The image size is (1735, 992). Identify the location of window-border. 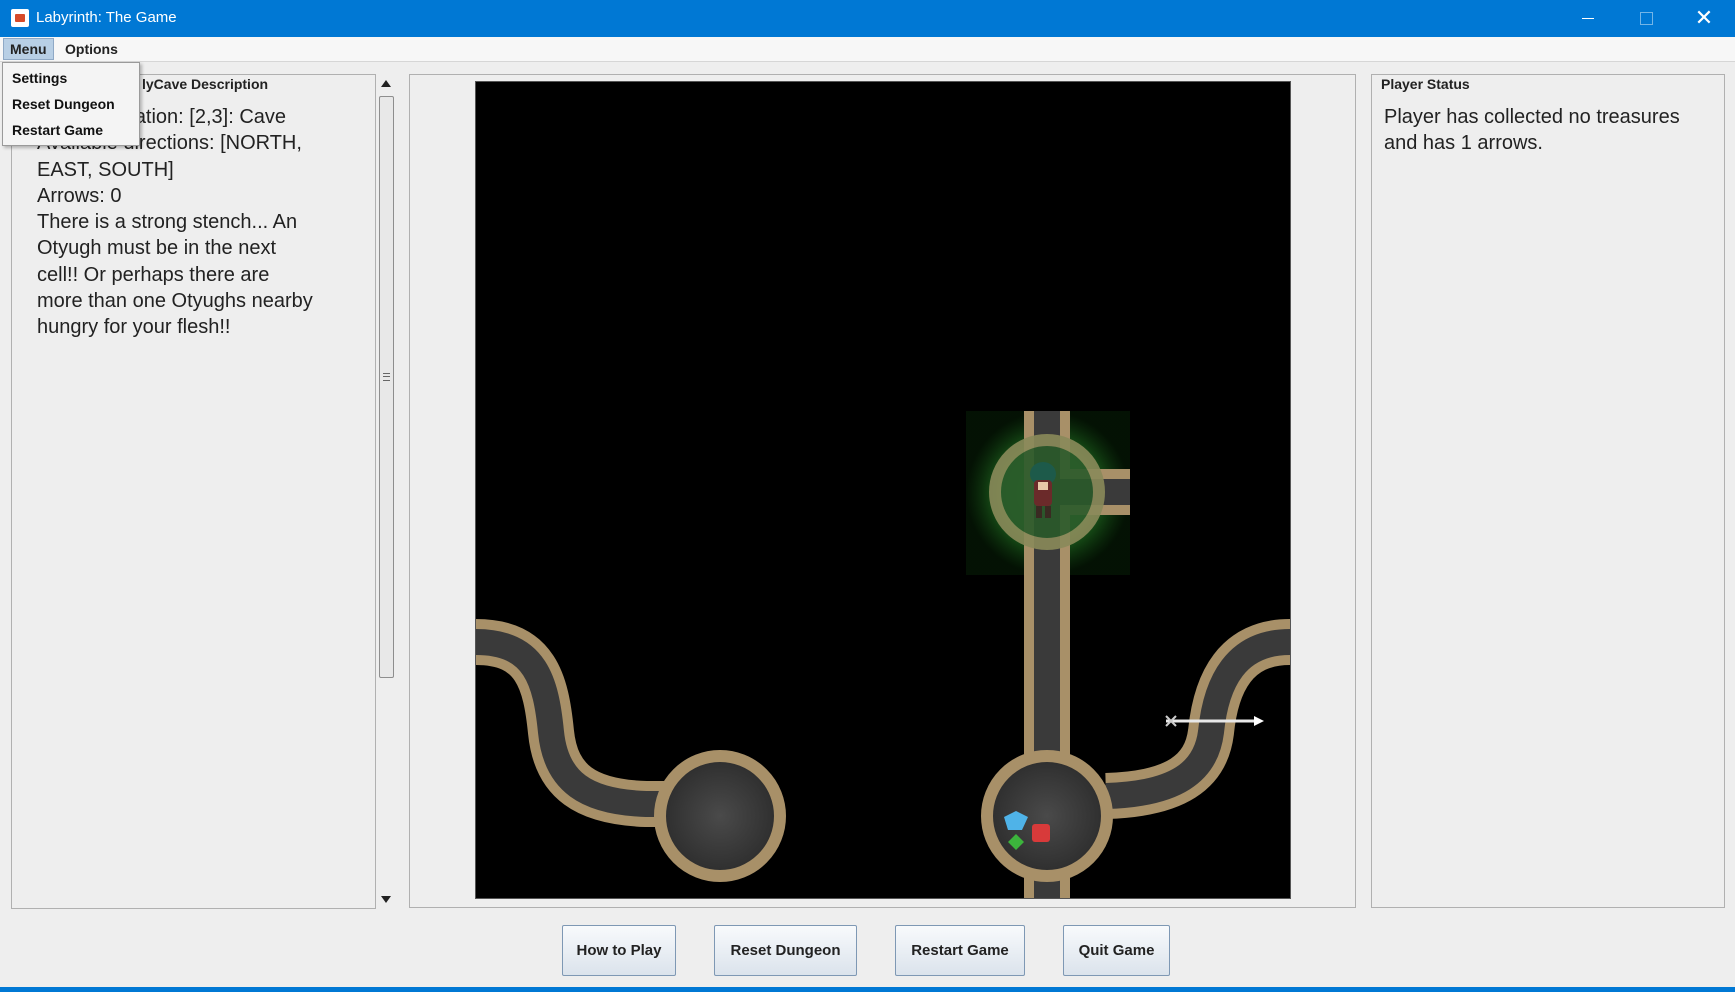
(867, 989).